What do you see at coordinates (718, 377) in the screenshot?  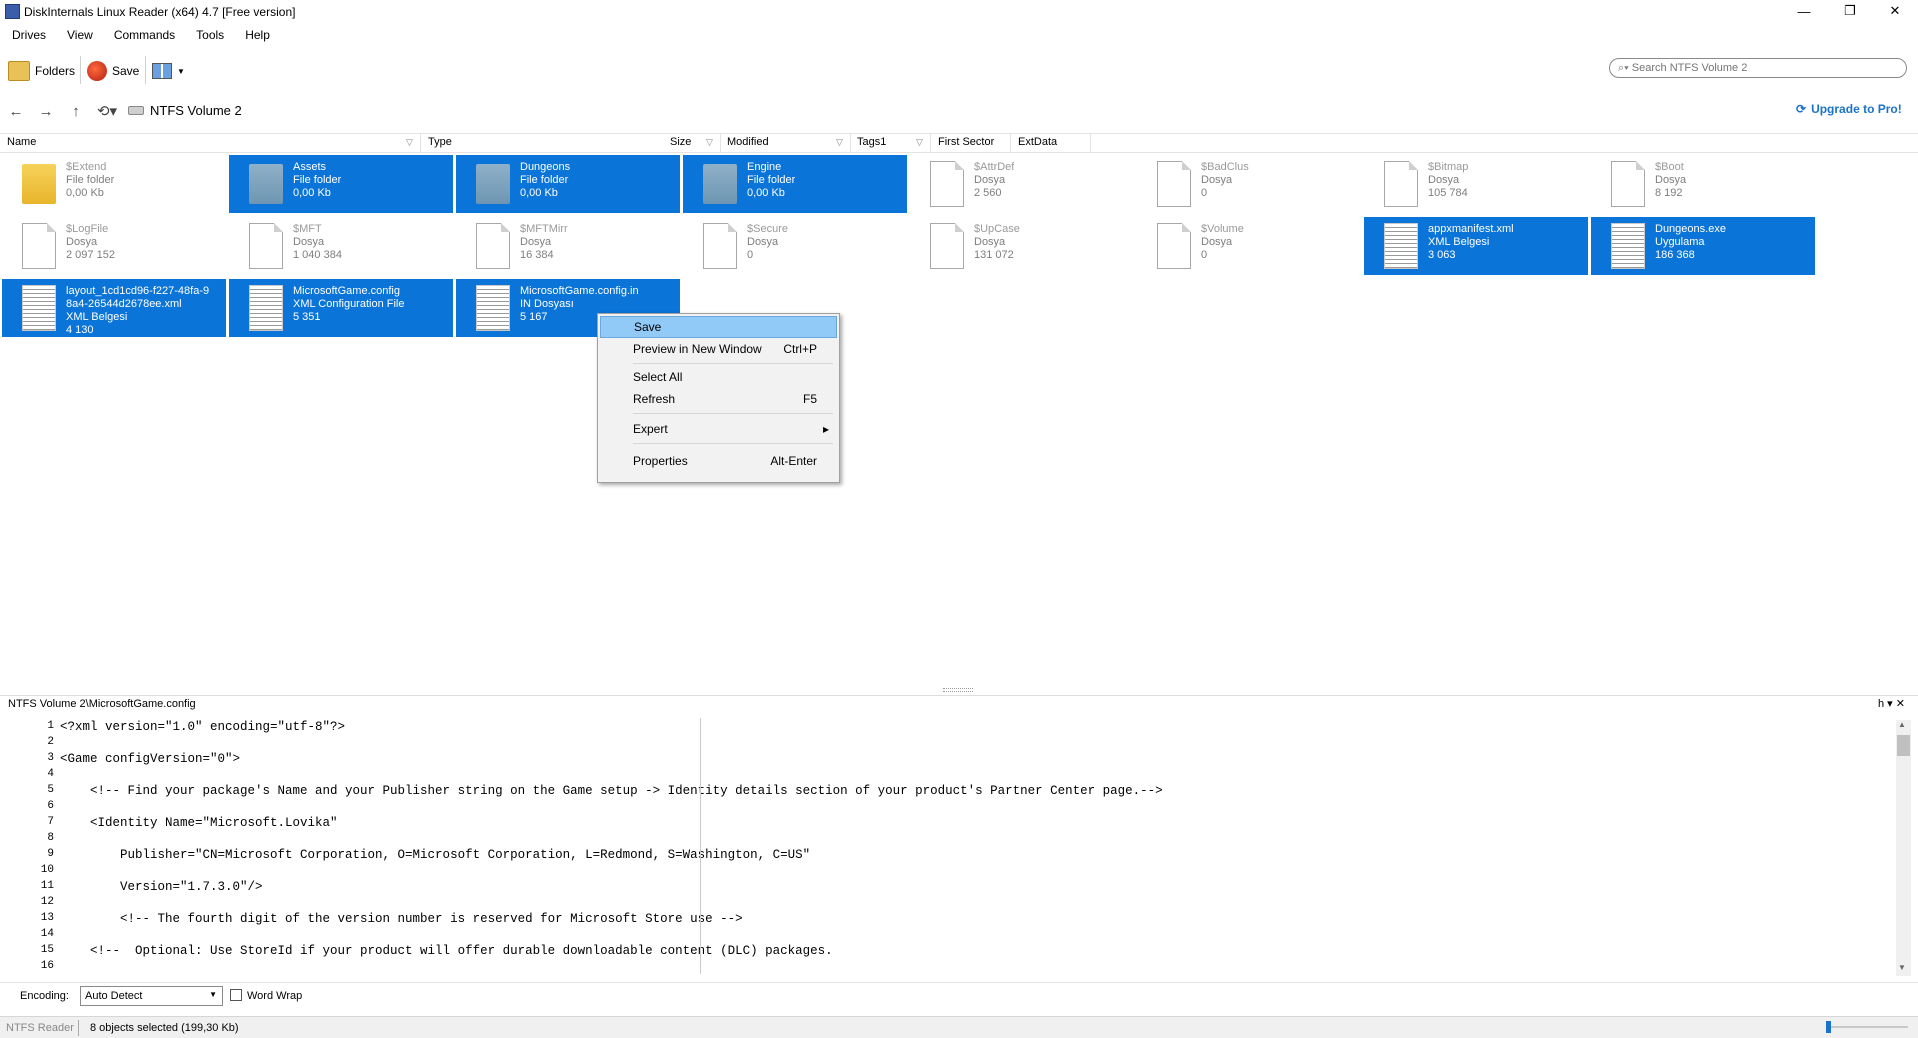 I see `context-item-select-all: Select All` at bounding box center [718, 377].